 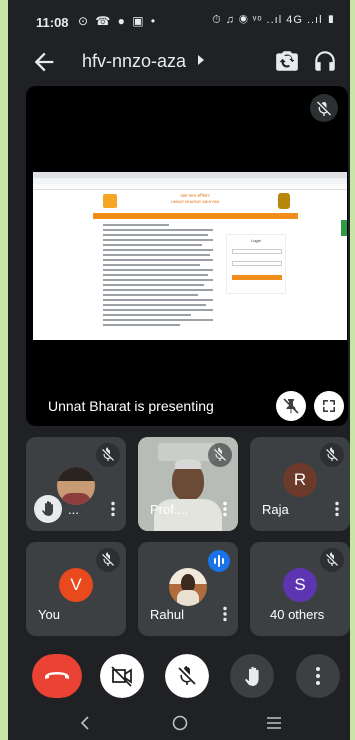 I want to click on others-count: 40 others, so click(x=297, y=614).